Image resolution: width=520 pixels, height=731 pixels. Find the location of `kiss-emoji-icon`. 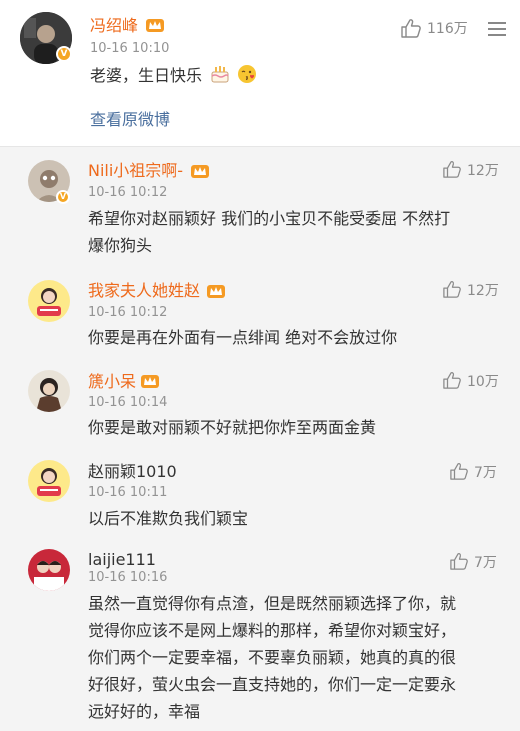

kiss-emoji-icon is located at coordinates (247, 74).